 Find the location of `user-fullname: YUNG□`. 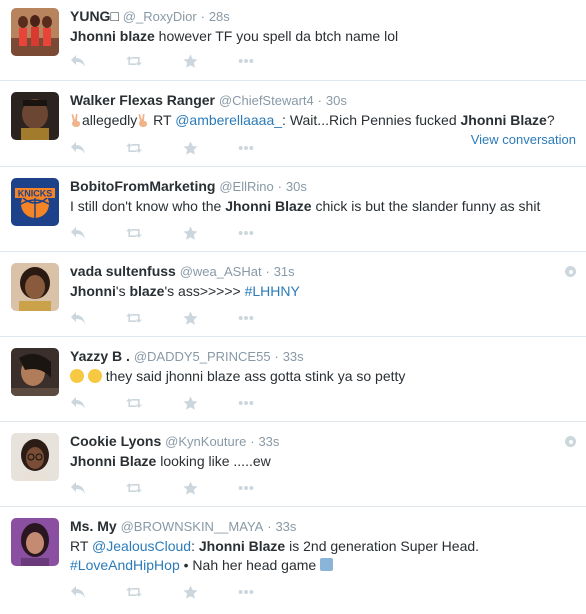

user-fullname: YUNG□ is located at coordinates (94, 16).